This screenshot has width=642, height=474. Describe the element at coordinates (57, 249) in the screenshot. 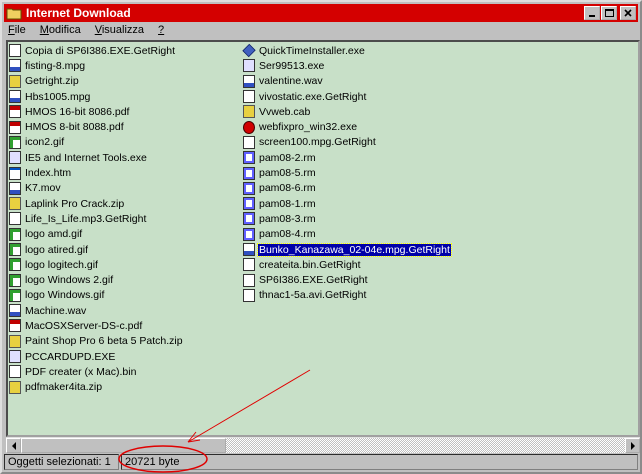

I see `file-name: logo atired.gif` at that location.